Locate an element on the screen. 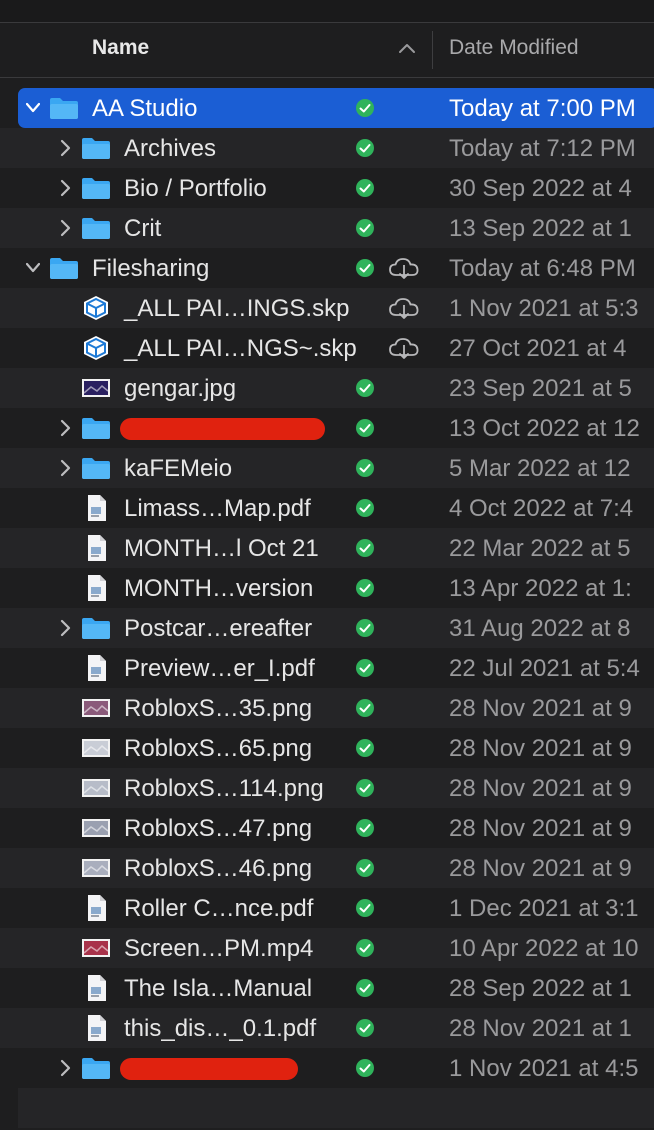 Image resolution: width=654 pixels, height=1130 pixels. folder-row: AA Studio Today at 7:00 PM is located at coordinates (336, 108).